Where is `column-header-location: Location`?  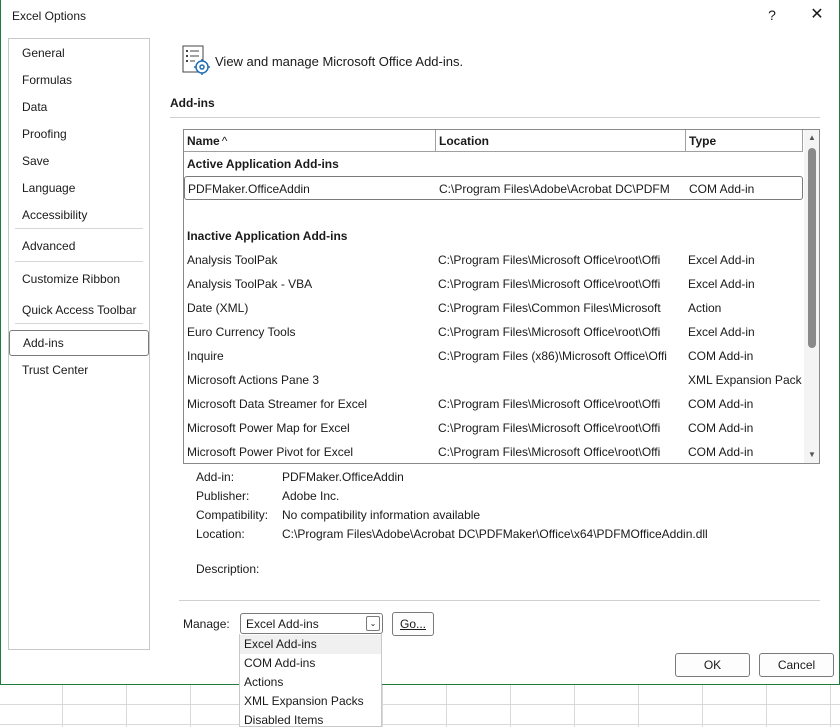 column-header-location: Location is located at coordinates (561, 141).